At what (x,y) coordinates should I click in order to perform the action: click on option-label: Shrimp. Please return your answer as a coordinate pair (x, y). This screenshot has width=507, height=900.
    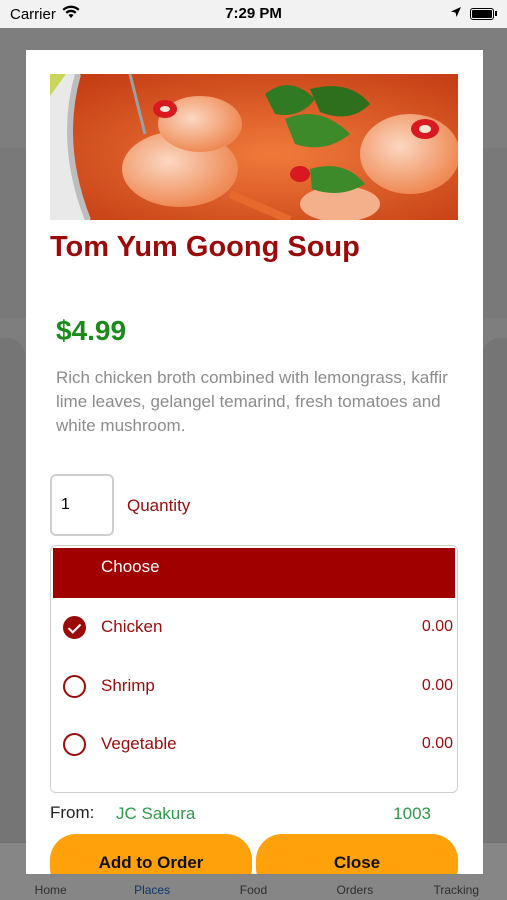
    Looking at the image, I should click on (128, 685).